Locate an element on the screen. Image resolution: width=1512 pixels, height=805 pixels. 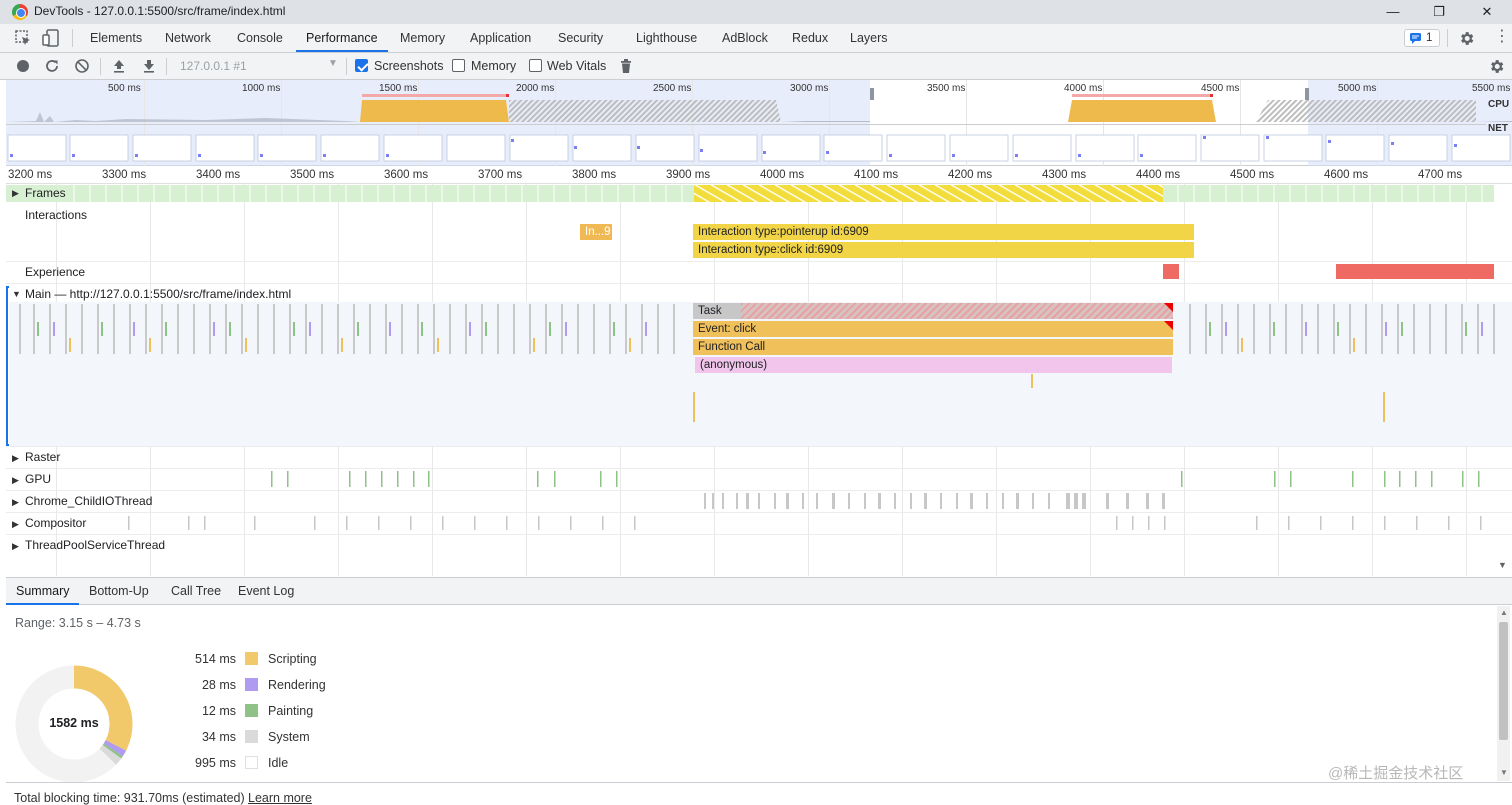
anonymous-function-block: (anonymous) is located at coordinates (933, 365).